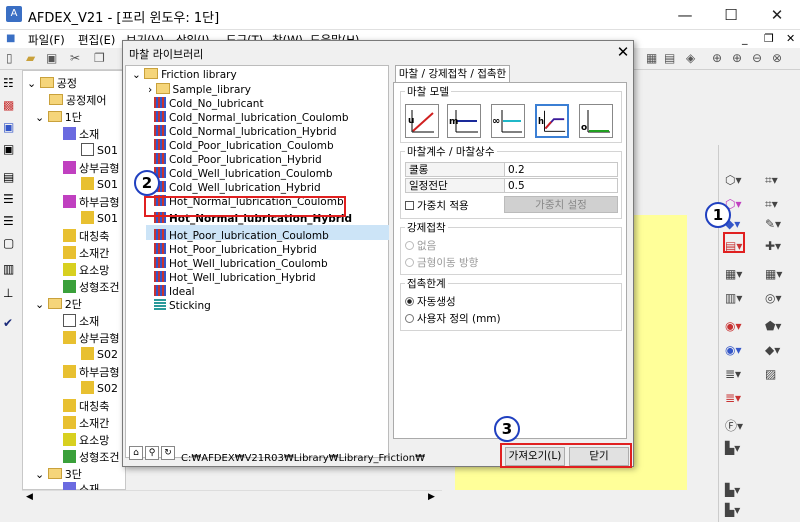 The width and height of the screenshot is (800, 522). What do you see at coordinates (237, 188) in the screenshot?
I see `library-item: Cold_Well_lubrication_Hybrid` at bounding box center [237, 188].